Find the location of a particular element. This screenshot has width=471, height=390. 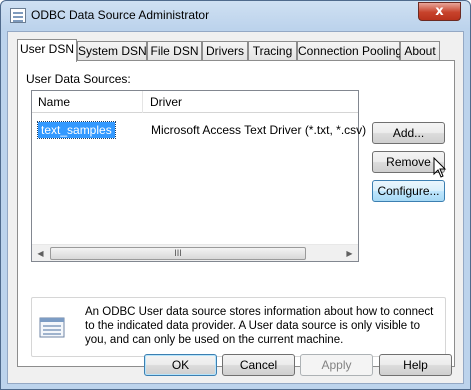

list-header: Name Driver is located at coordinates (195, 102).